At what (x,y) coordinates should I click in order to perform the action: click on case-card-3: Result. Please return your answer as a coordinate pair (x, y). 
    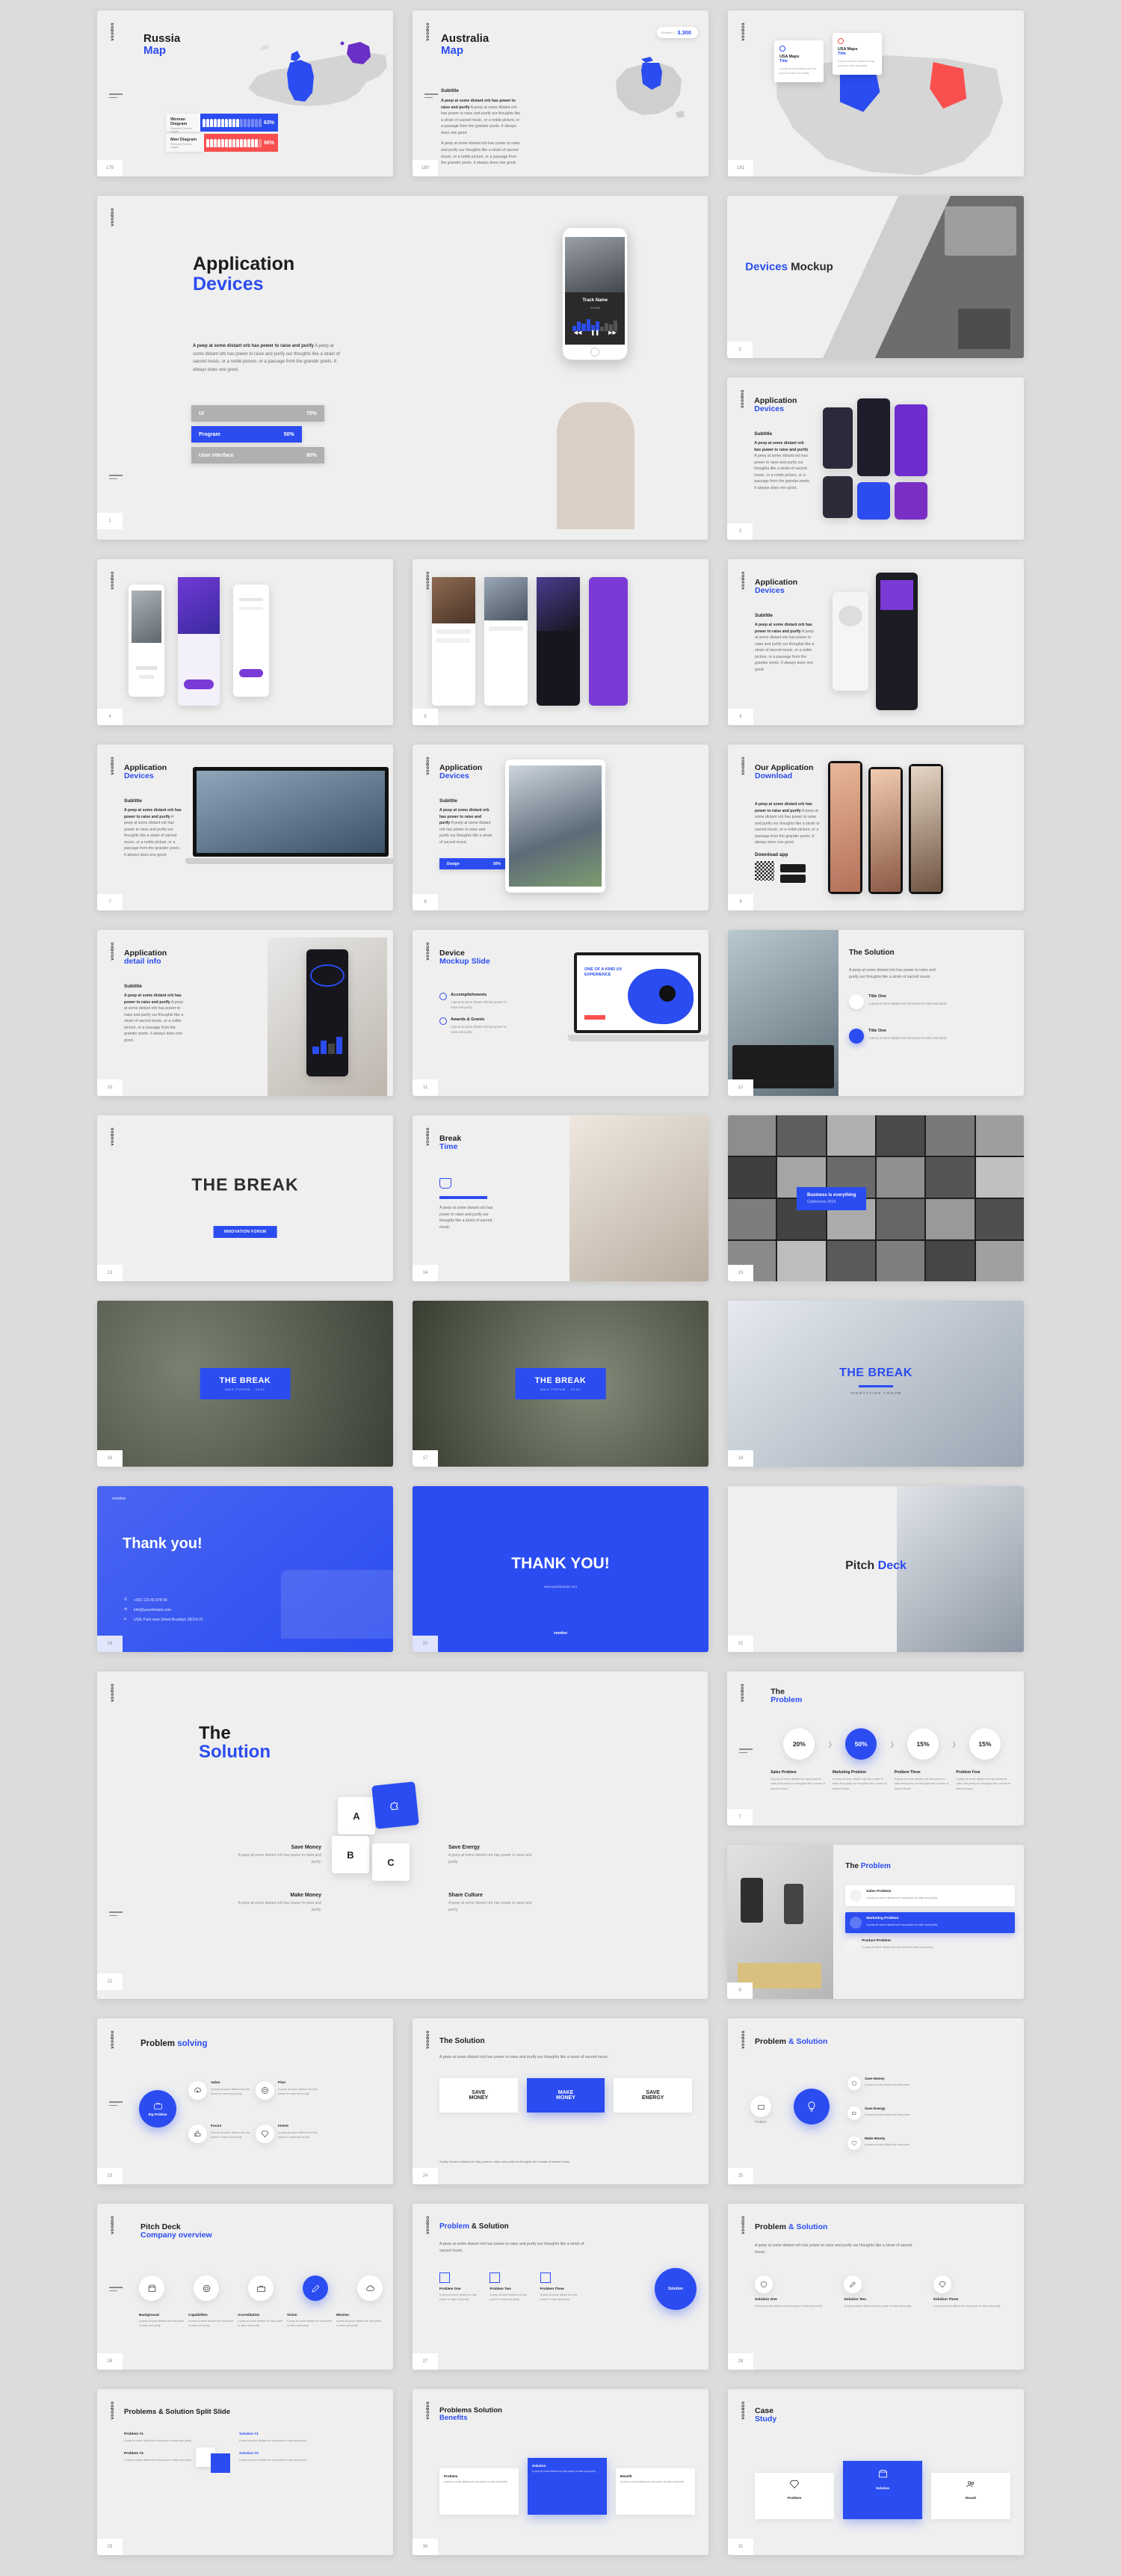
    Looking at the image, I should click on (970, 2496).